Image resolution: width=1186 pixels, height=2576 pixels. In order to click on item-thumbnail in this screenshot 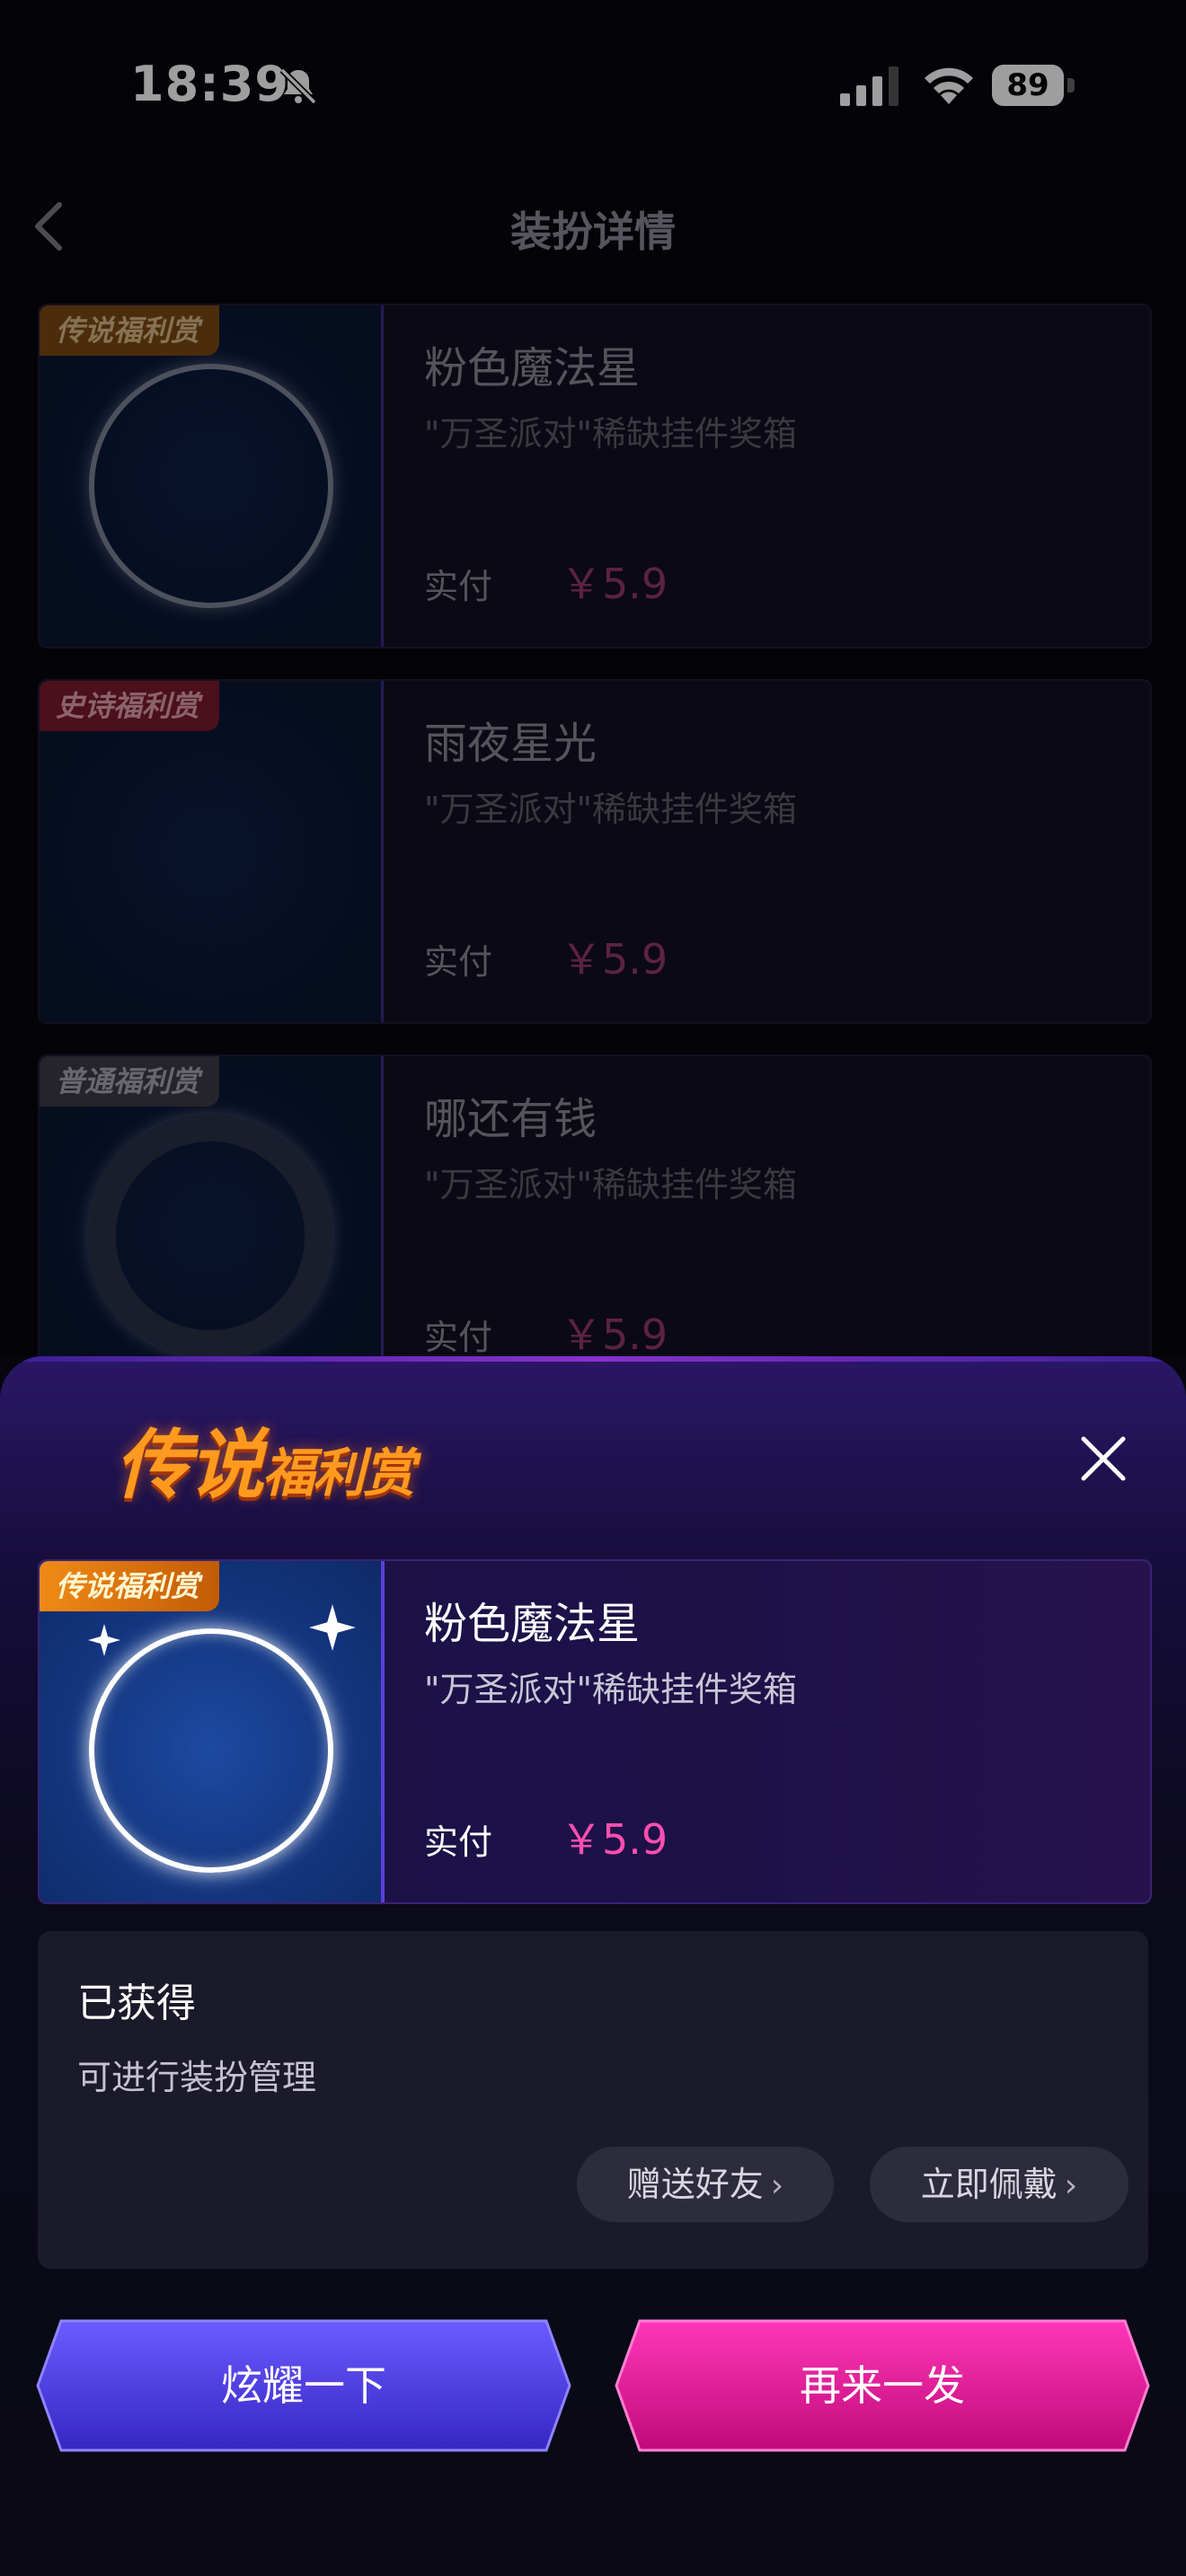, I will do `click(212, 1731)`.